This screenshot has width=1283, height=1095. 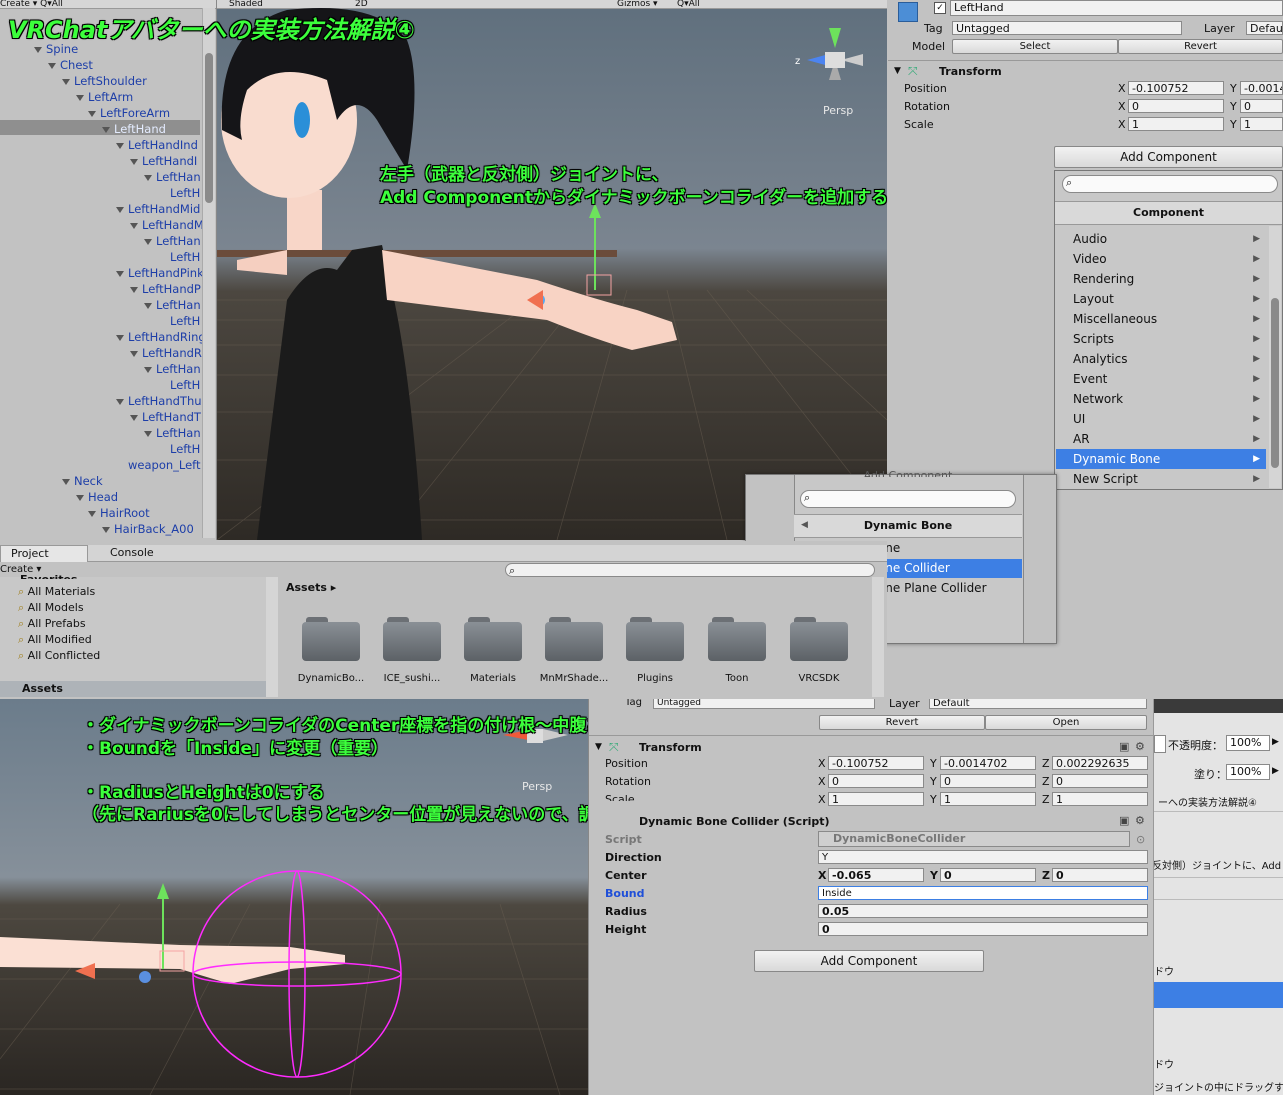 What do you see at coordinates (104, 81) in the screenshot?
I see `hierarchy-item: LeftShoulder` at bounding box center [104, 81].